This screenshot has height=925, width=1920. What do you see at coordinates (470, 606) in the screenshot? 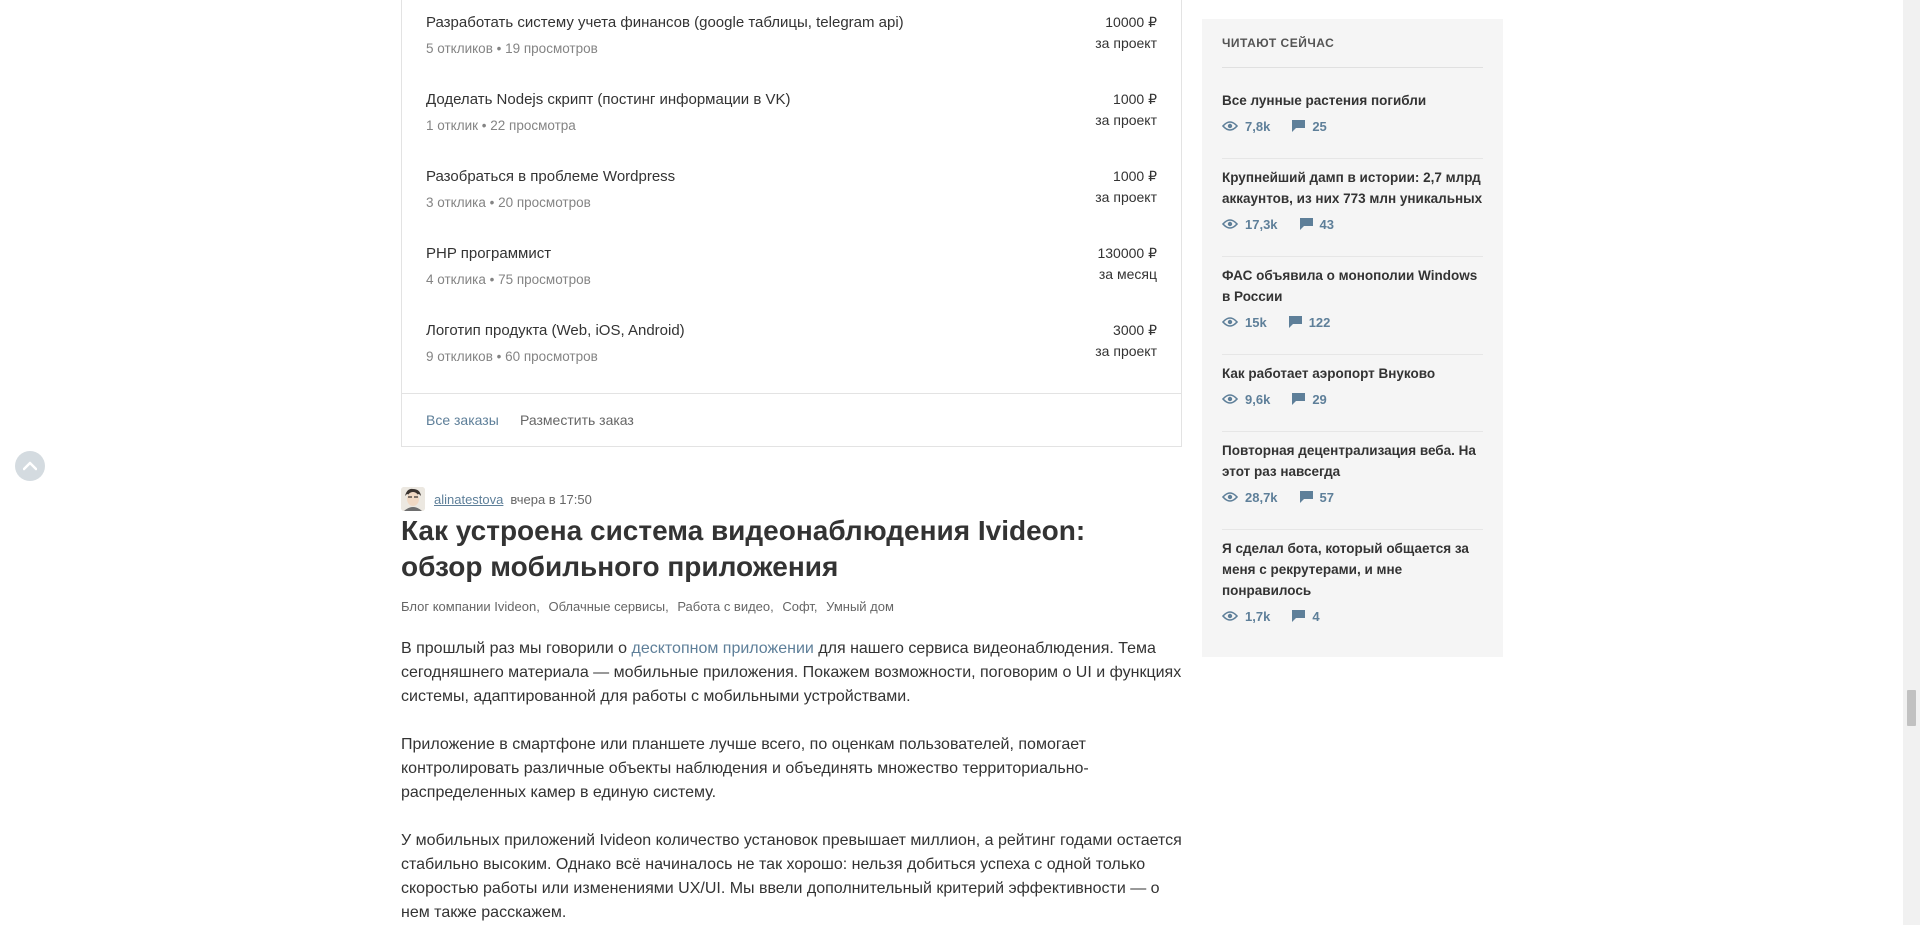
I see `hub-link: Блог компании Ivideon,` at bounding box center [470, 606].